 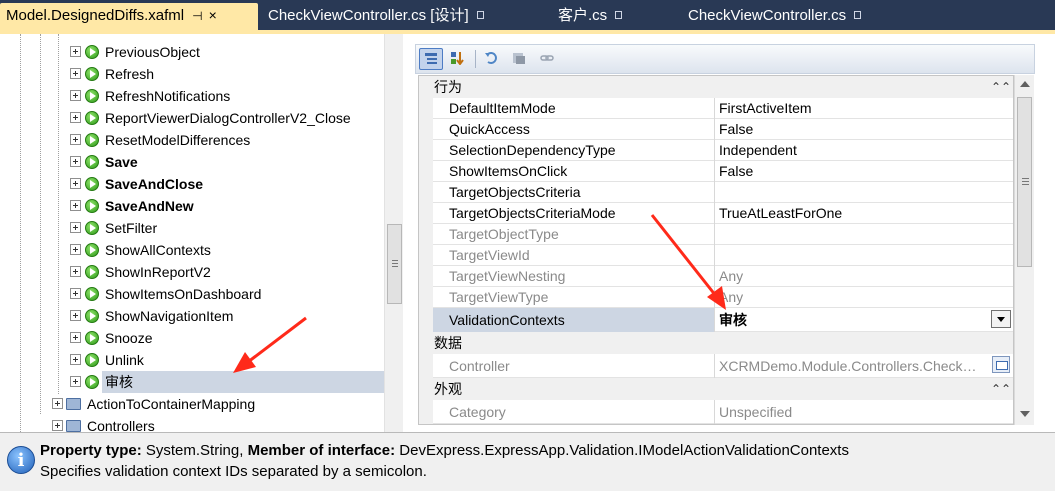 I want to click on tree-item: SetFilter, so click(x=192, y=228).